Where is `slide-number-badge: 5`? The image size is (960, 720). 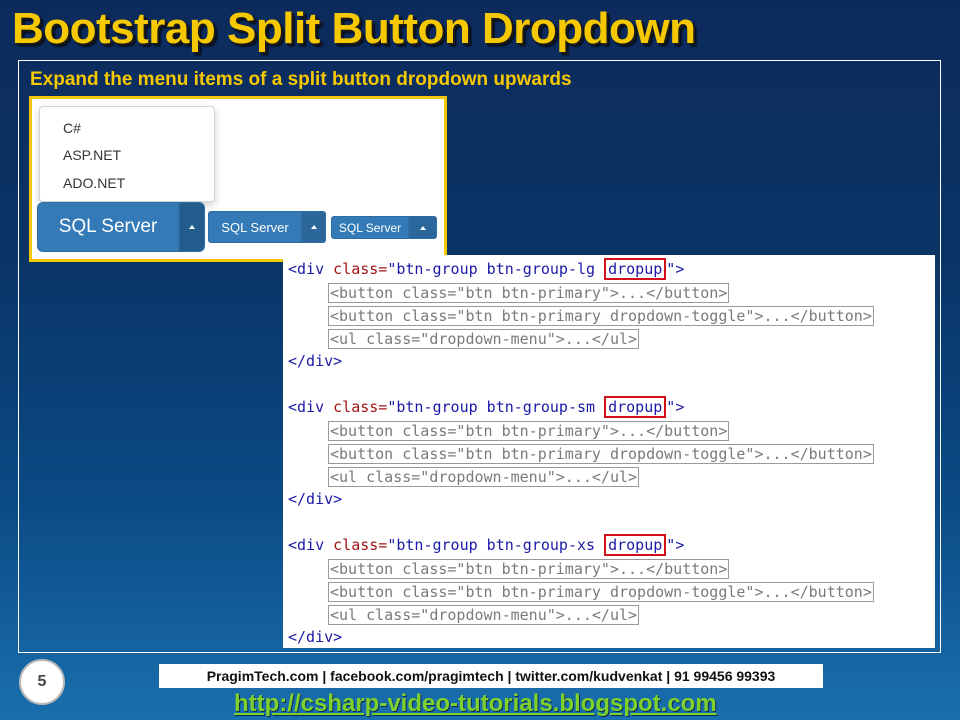 slide-number-badge: 5 is located at coordinates (42, 682).